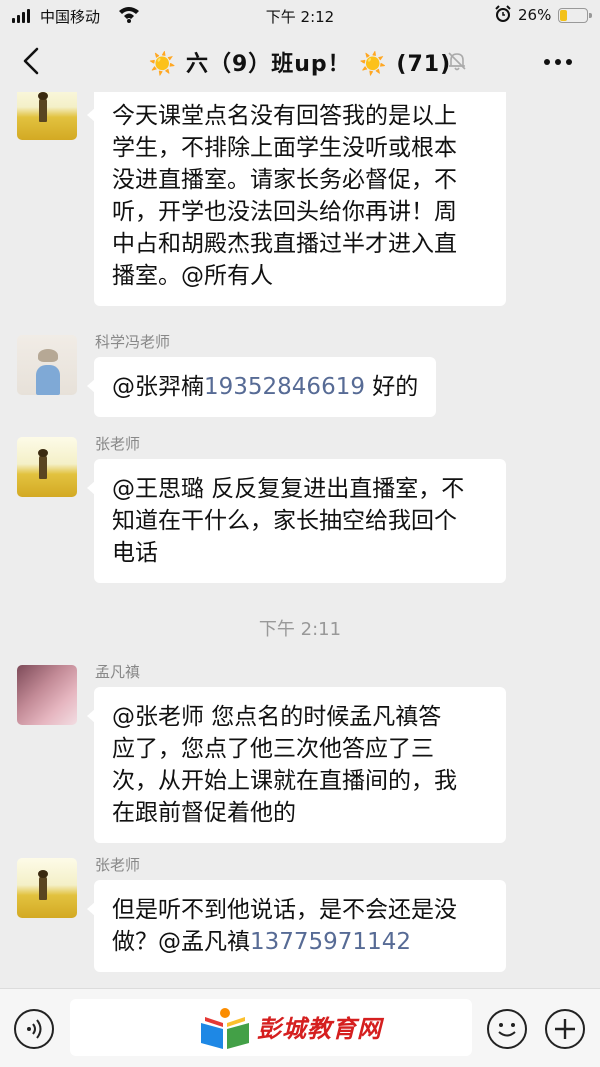 This screenshot has width=600, height=1067. What do you see at coordinates (300, 15) in the screenshot?
I see `status-bar: 中国移动 下午 2:12 26%` at bounding box center [300, 15].